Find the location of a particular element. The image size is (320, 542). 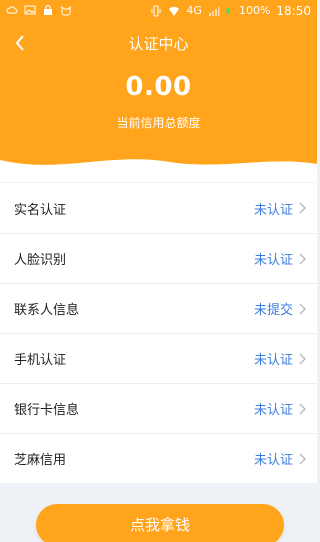

image-icon is located at coordinates (30, 10).